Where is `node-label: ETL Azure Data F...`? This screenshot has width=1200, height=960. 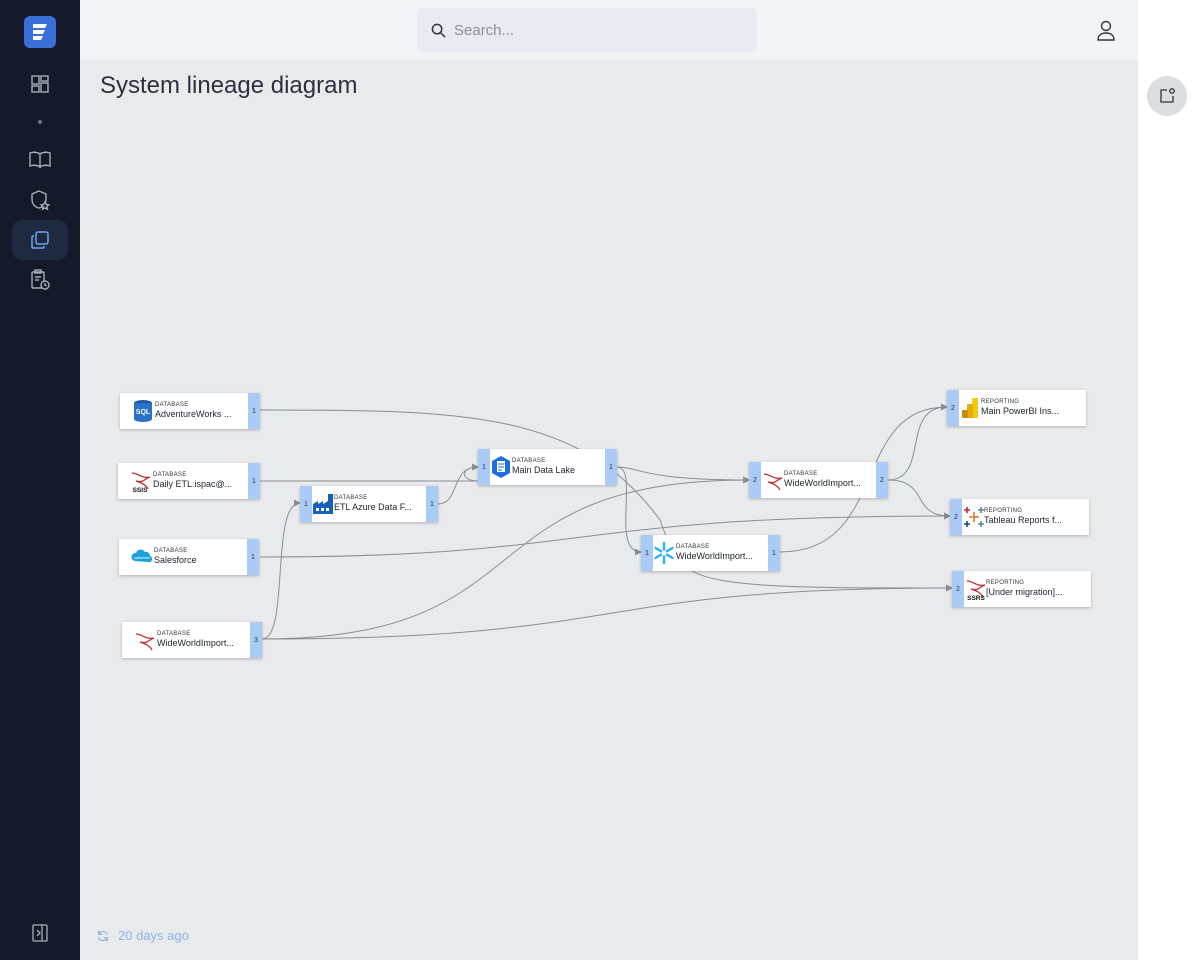 node-label: ETL Azure Data F... is located at coordinates (373, 507).